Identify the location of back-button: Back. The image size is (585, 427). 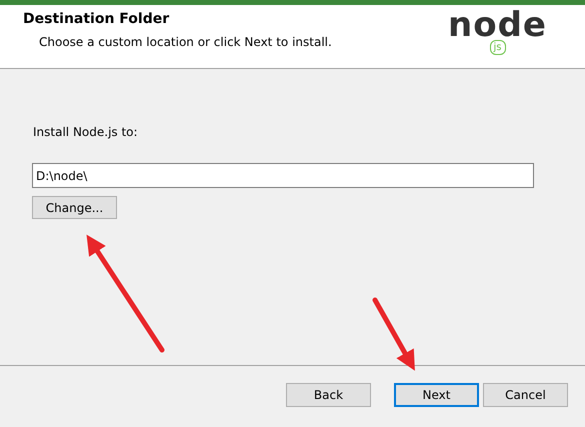
(328, 395).